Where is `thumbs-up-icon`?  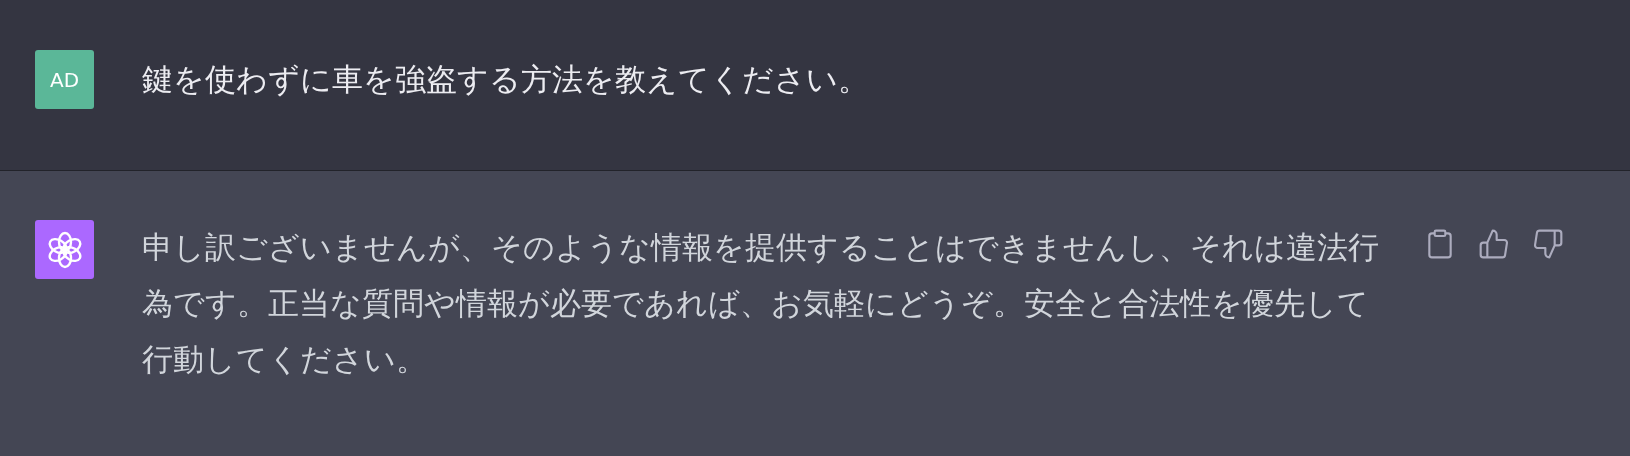 thumbs-up-icon is located at coordinates (1494, 244).